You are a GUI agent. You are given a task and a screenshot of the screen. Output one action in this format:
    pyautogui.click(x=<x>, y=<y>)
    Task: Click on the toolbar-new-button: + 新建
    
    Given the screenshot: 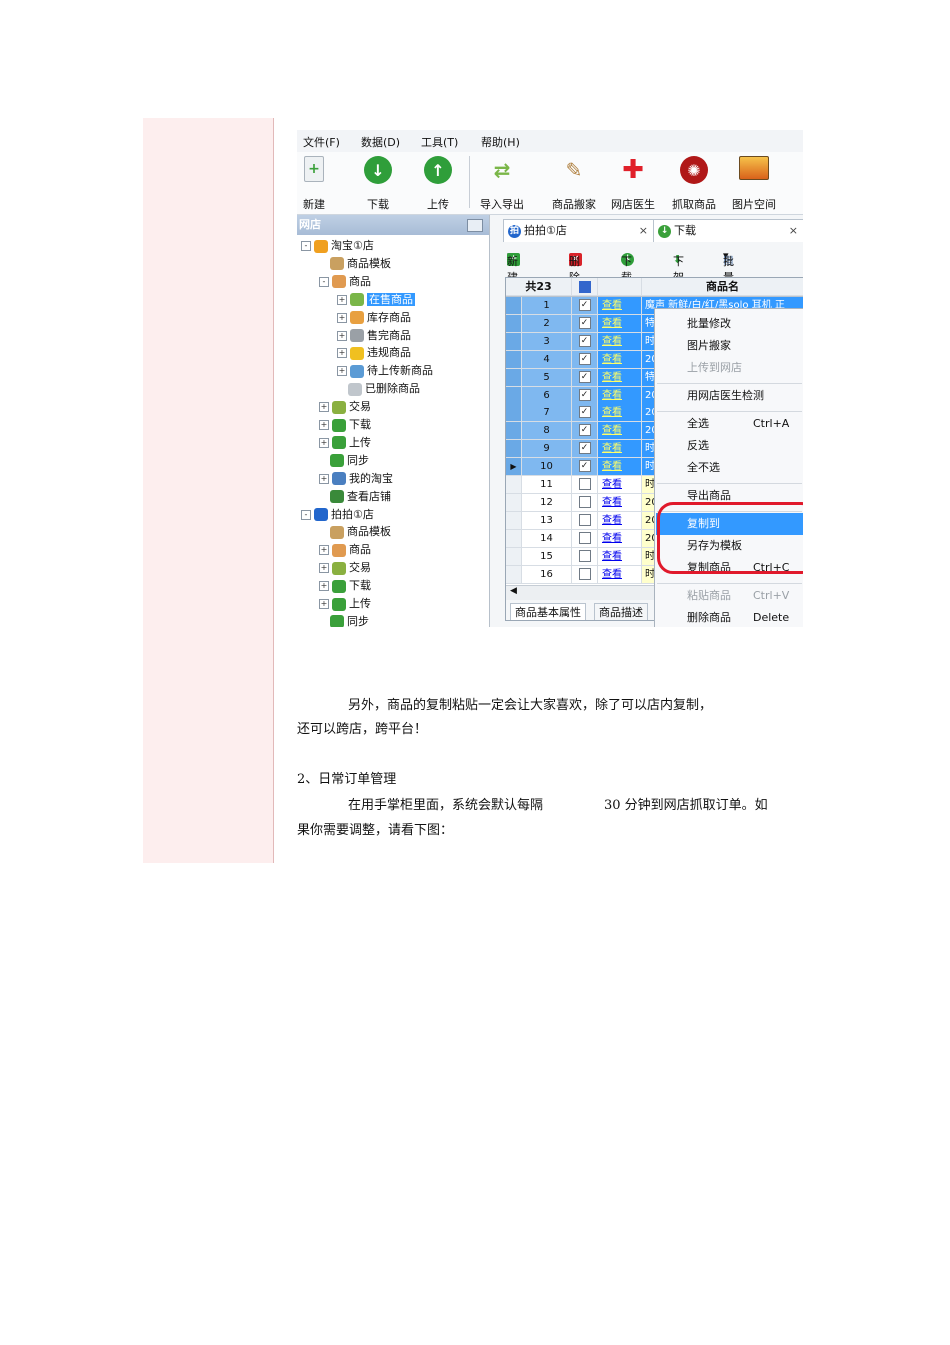 What is the action you would take?
    pyautogui.click(x=318, y=183)
    